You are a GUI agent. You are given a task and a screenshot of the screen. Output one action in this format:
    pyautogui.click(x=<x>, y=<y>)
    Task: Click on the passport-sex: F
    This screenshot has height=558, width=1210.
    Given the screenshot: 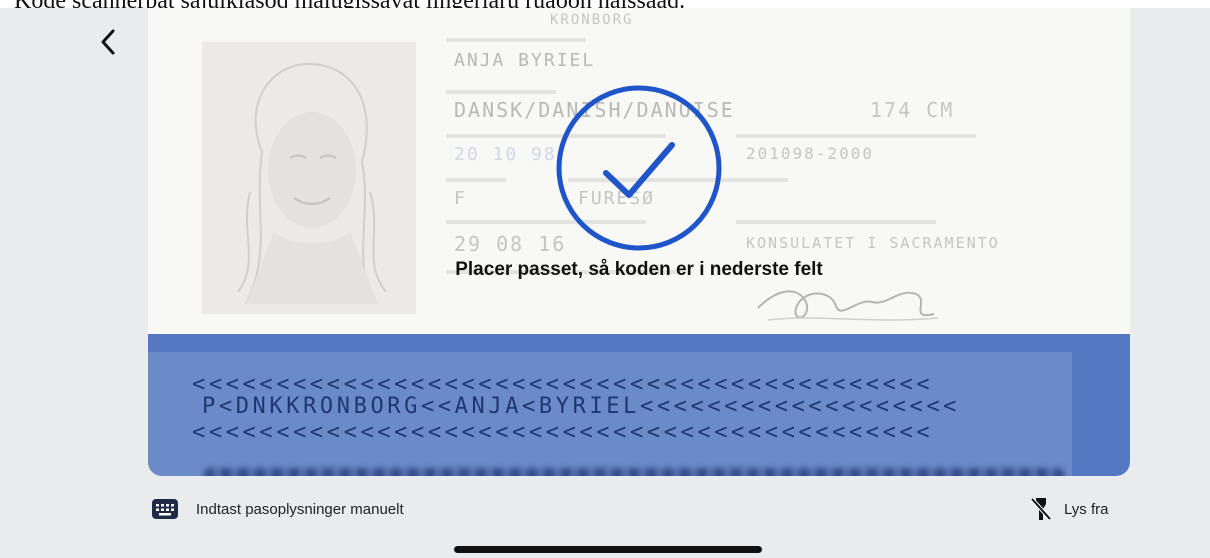 What is the action you would take?
    pyautogui.click(x=460, y=198)
    